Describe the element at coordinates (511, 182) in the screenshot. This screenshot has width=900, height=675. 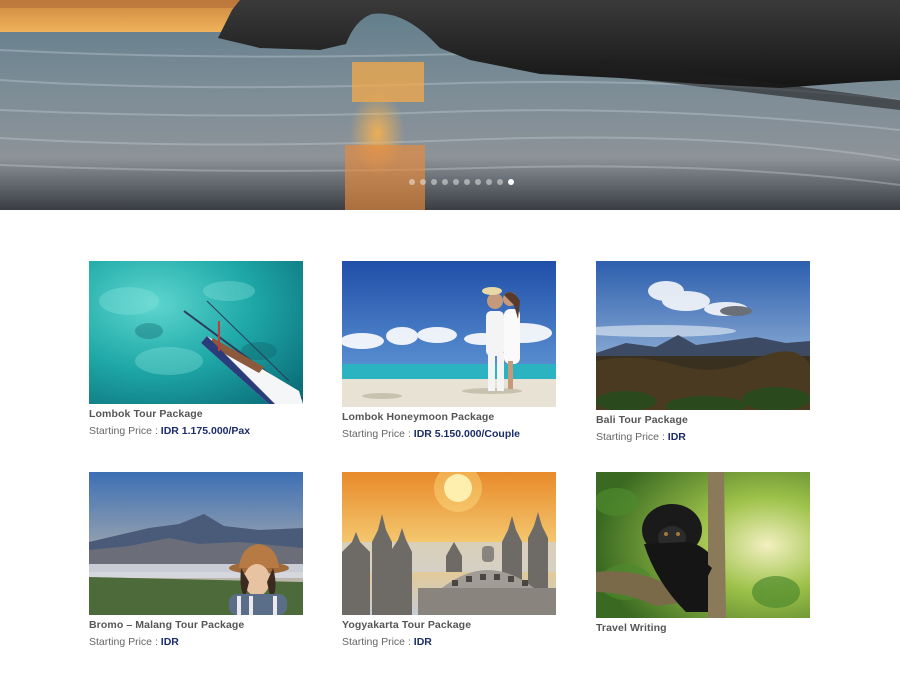
I see `slider-dot-active` at that location.